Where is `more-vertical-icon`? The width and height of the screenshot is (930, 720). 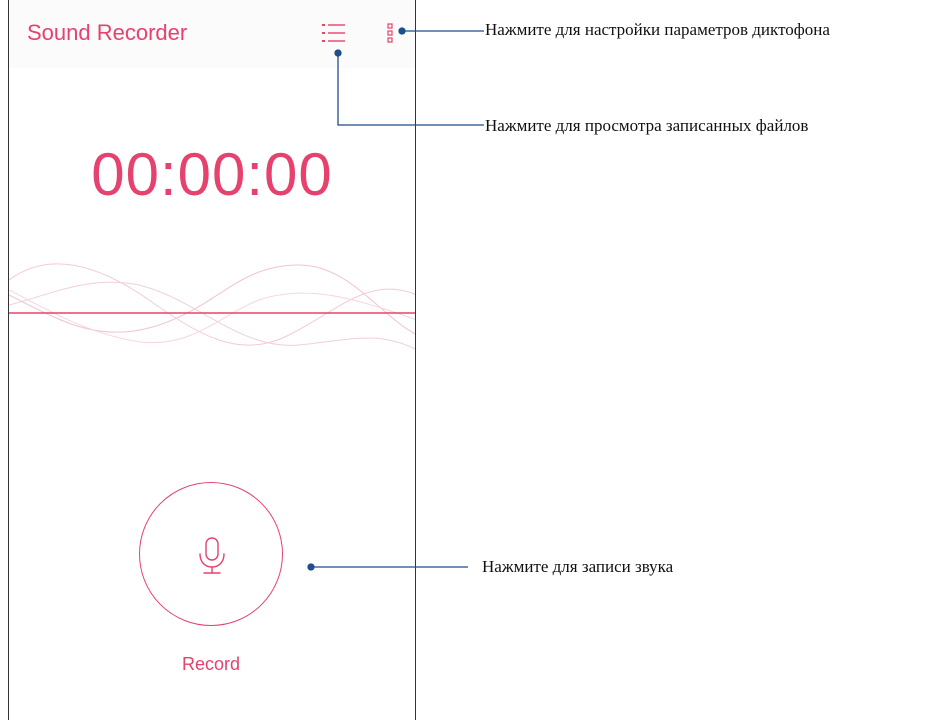
more-vertical-icon is located at coordinates (390, 33).